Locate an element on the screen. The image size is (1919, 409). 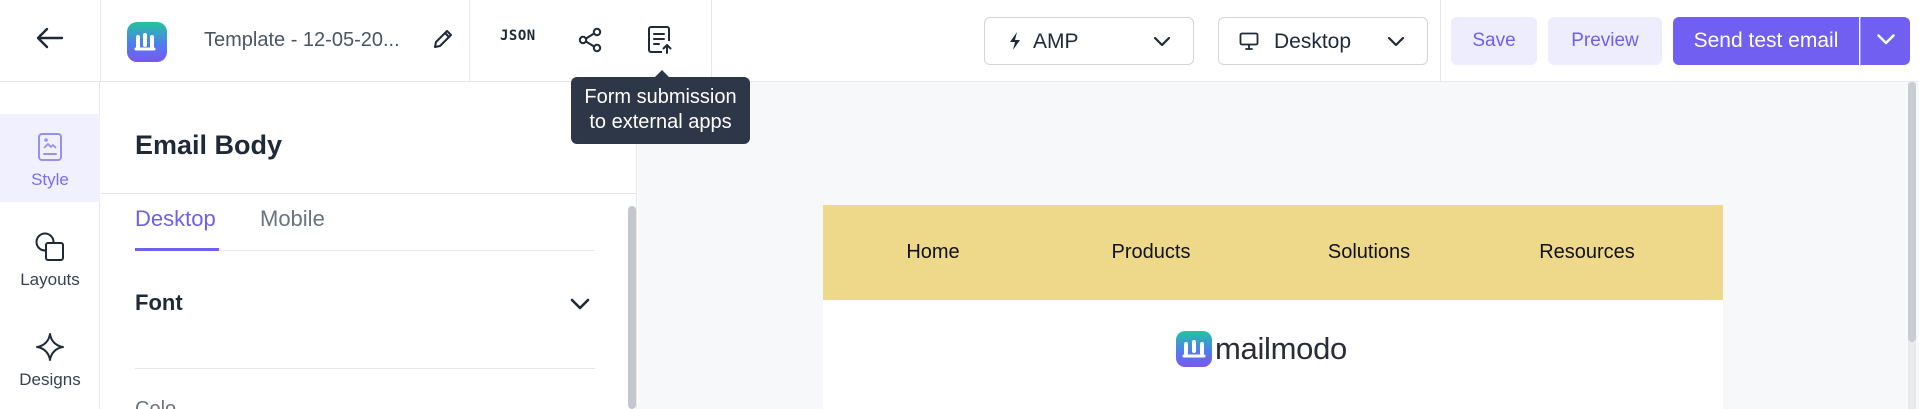
email-brand-logo: mailmodo is located at coordinates (1261, 349).